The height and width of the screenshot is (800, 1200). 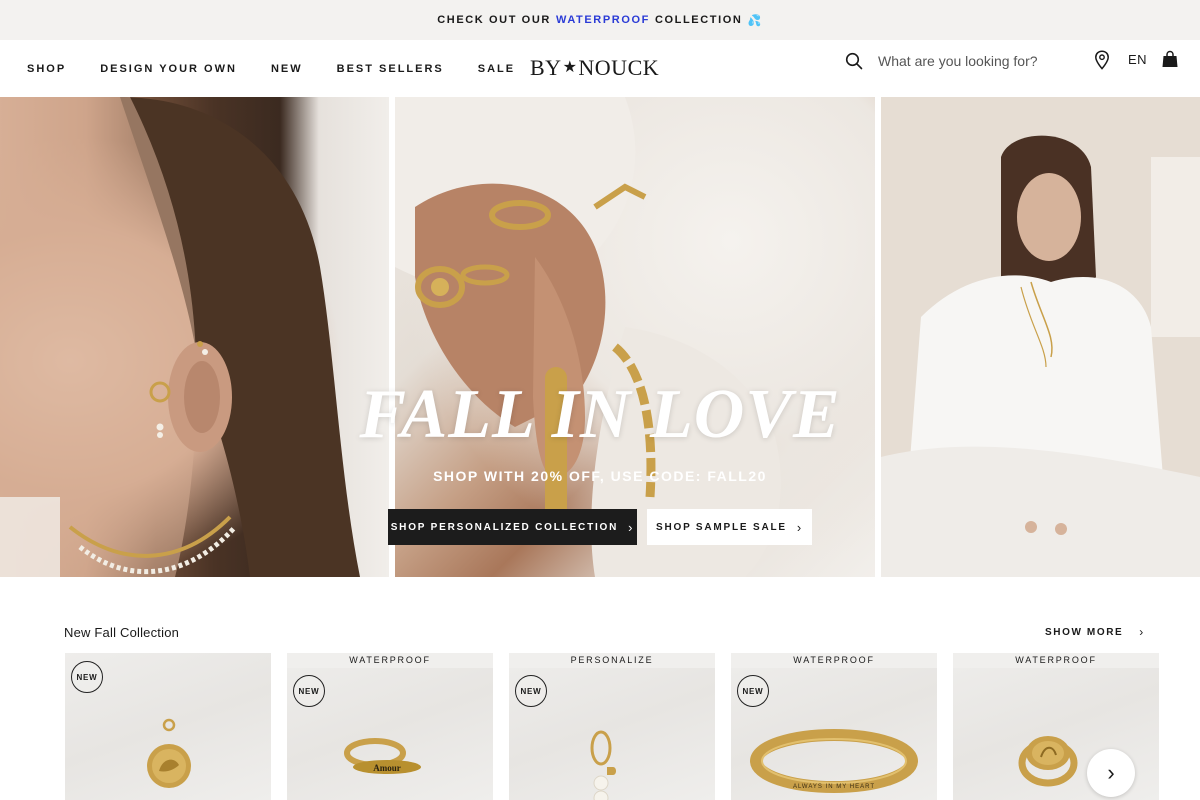 What do you see at coordinates (494, 20) in the screenshot?
I see `announcement-text-before: CHECK OUT OUR` at bounding box center [494, 20].